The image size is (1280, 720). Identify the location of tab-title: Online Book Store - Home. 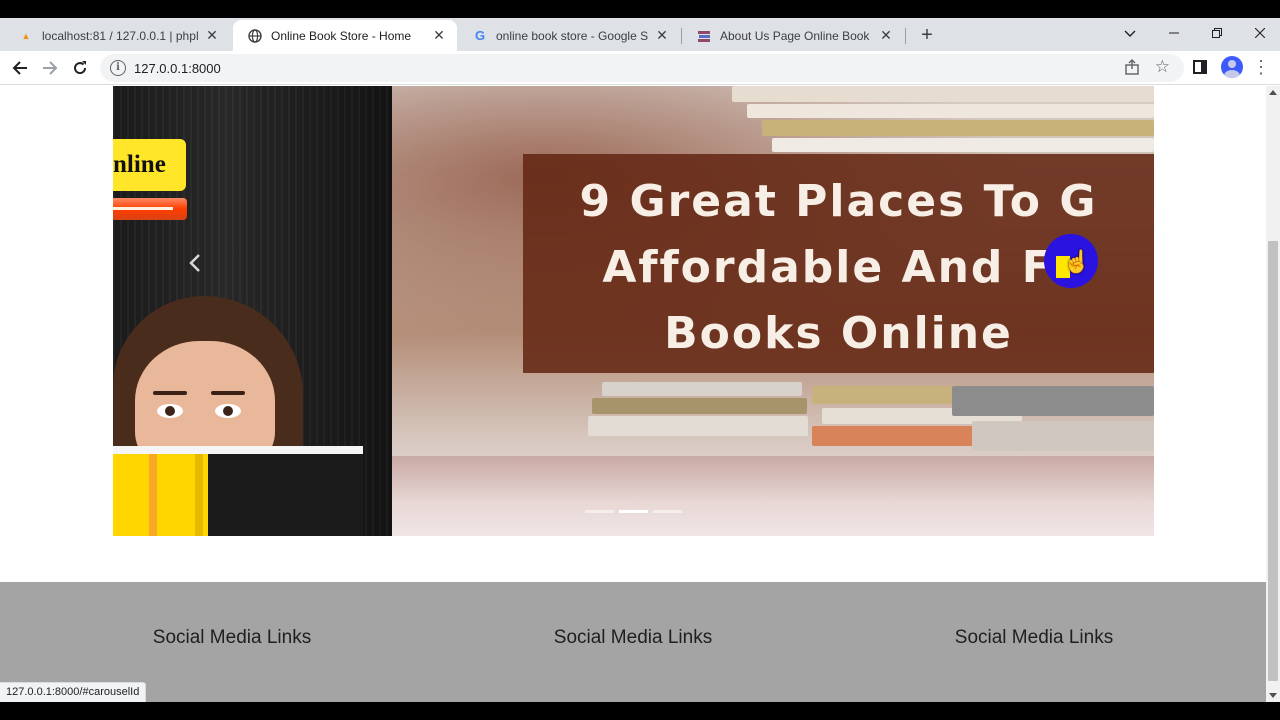
(341, 35).